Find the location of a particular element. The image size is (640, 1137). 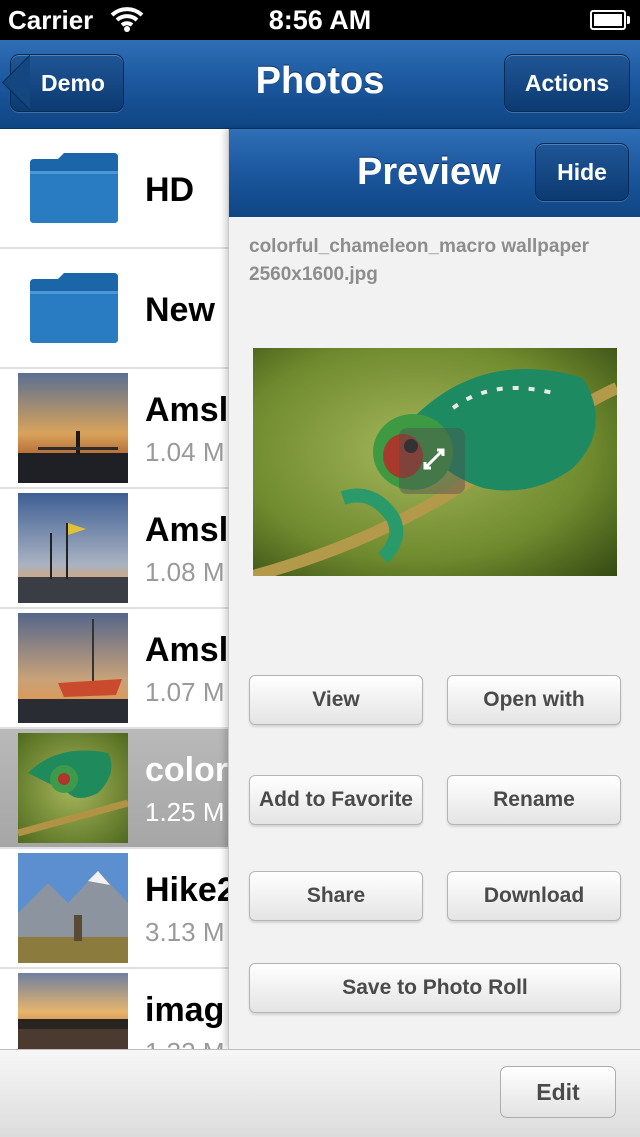

status-bar: Carrier 8:56 AM is located at coordinates (320, 20).